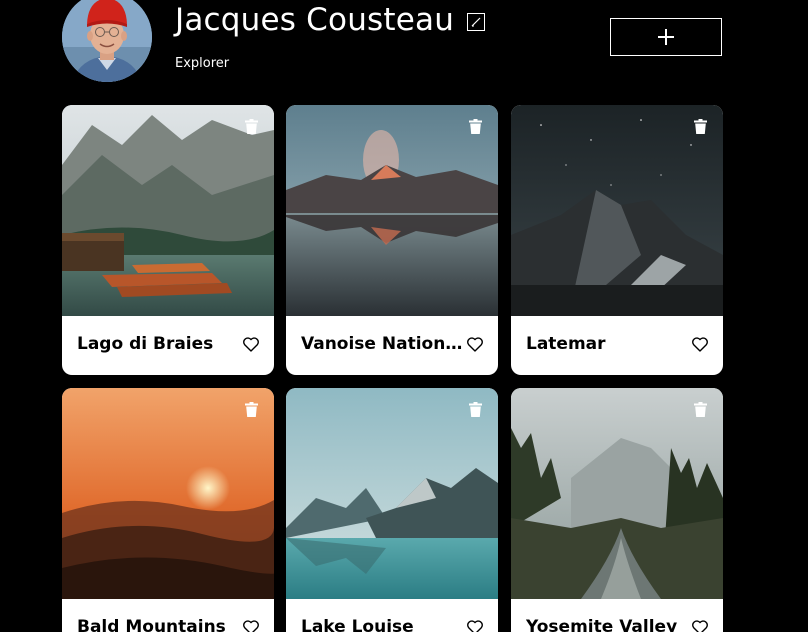 The width and height of the screenshot is (808, 632). I want to click on edit-profile-button, so click(476, 22).